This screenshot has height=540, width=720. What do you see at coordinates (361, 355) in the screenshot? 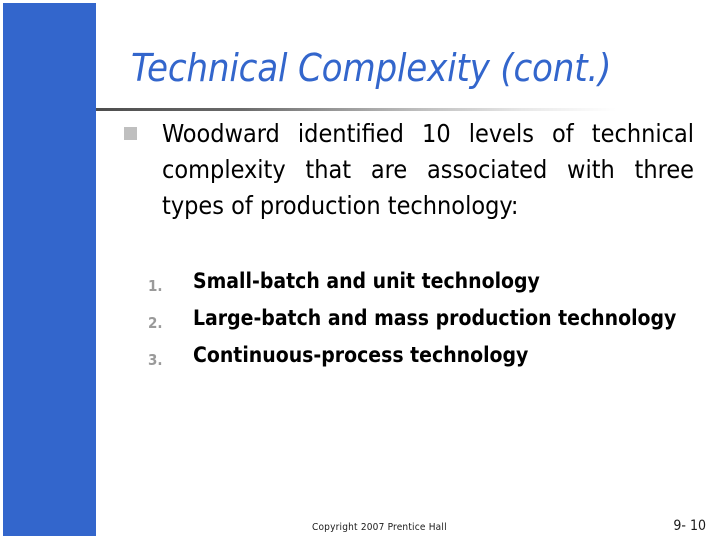
I see `list-item-label: Continuous-process technology` at bounding box center [361, 355].